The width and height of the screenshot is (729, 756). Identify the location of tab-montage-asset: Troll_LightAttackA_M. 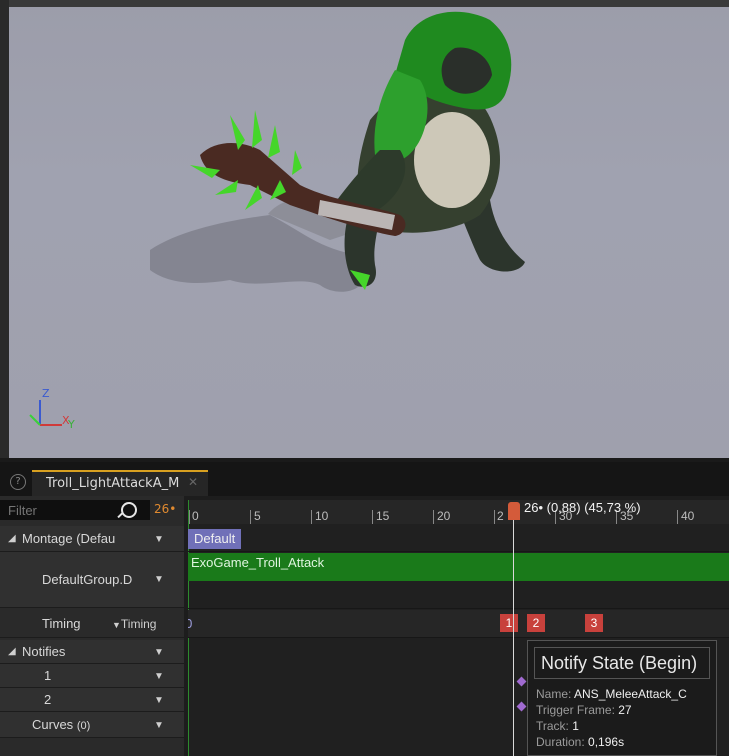
(120, 483).